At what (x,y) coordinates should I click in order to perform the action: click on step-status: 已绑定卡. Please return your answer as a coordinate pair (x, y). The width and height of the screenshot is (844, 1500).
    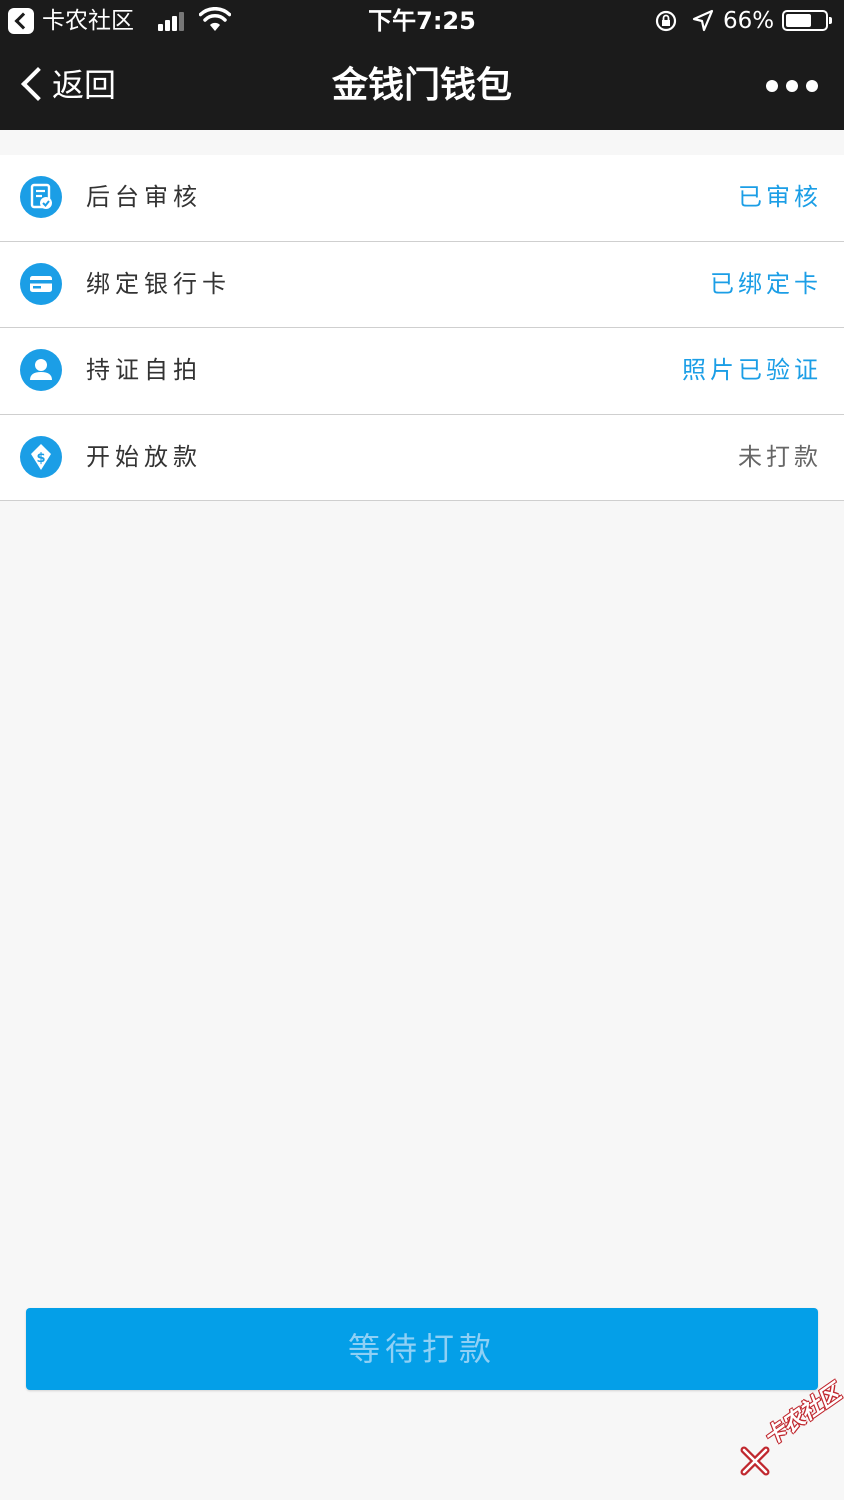
    Looking at the image, I should click on (766, 283).